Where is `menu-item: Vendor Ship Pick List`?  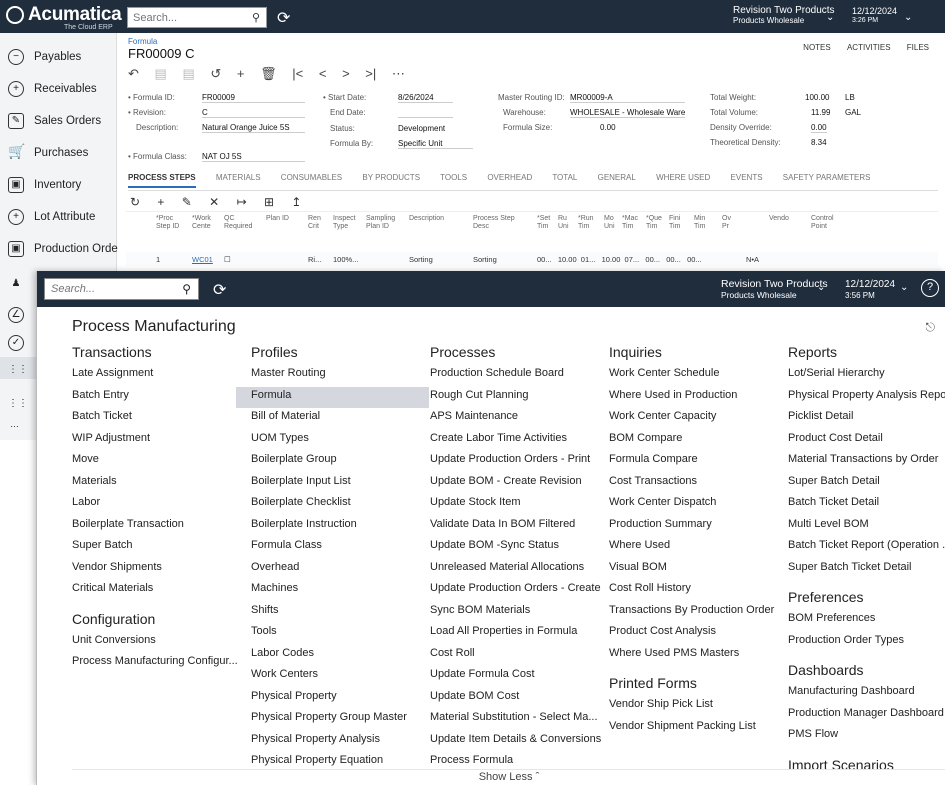 menu-item: Vendor Ship Pick List is located at coordinates (698, 707).